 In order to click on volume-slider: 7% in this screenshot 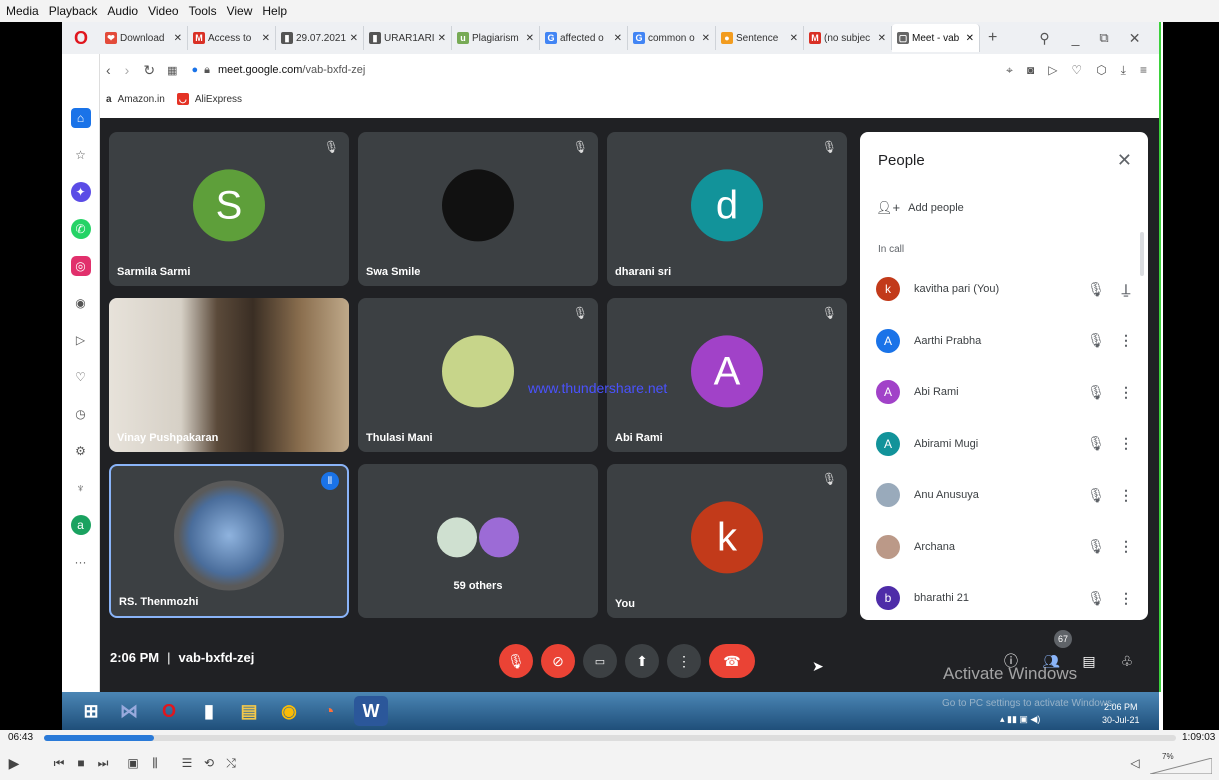, I will do `click(1181, 763)`.